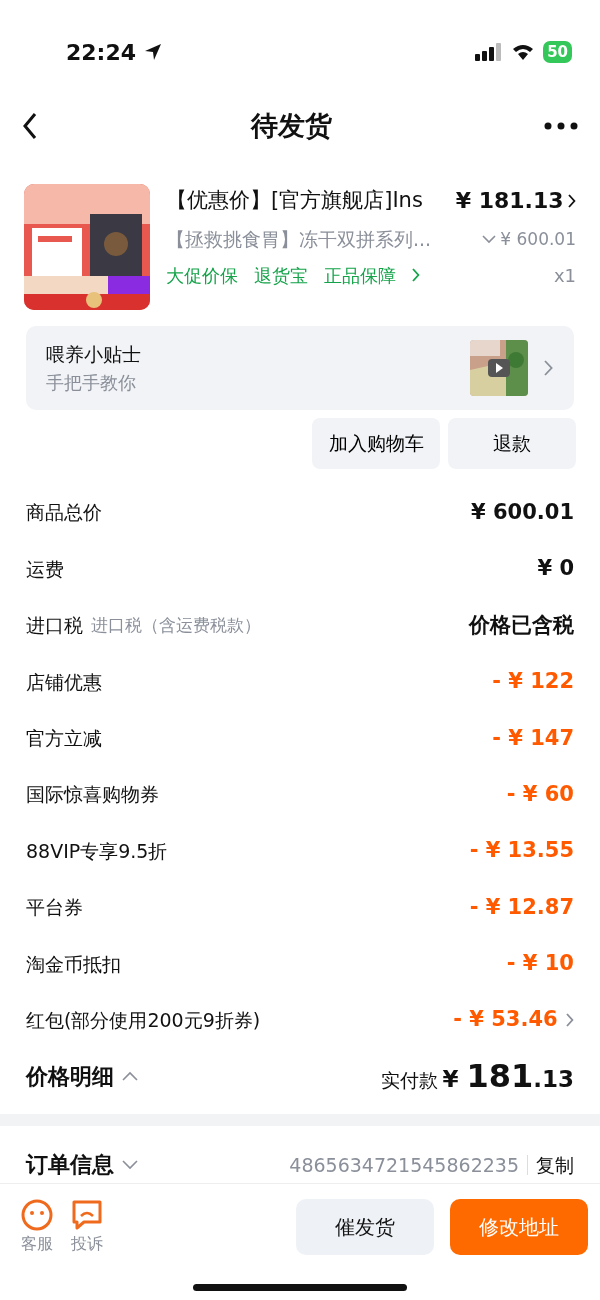 The image size is (600, 1300). What do you see at coordinates (54, 626) in the screenshot?
I see `fee-label: 进口税` at bounding box center [54, 626].